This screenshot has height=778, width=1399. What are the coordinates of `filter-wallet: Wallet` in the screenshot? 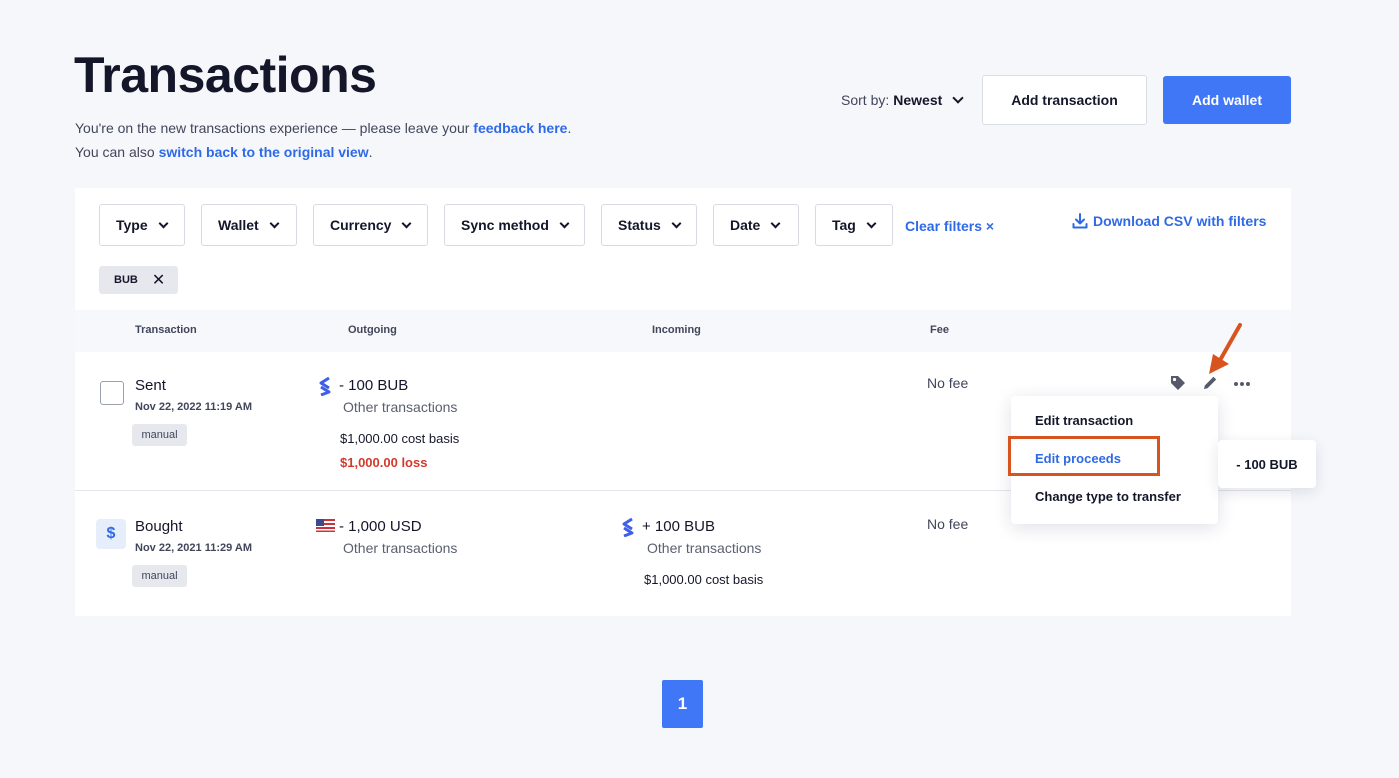 It's located at (249, 225).